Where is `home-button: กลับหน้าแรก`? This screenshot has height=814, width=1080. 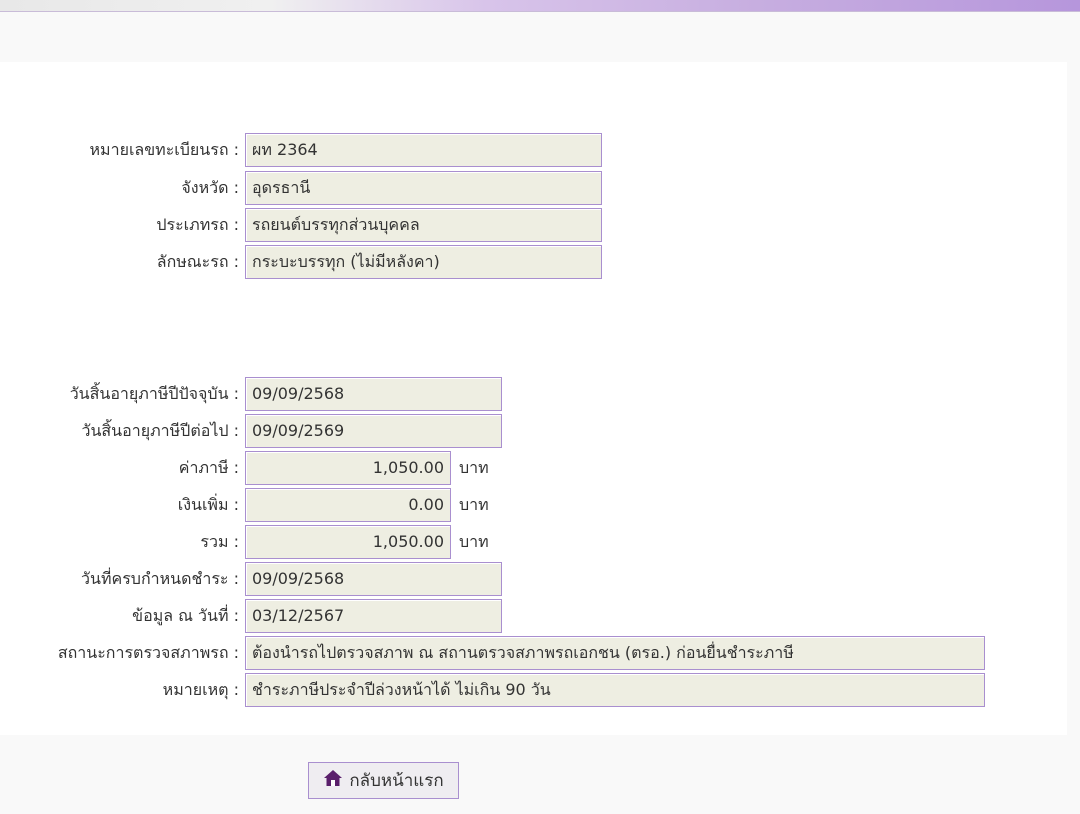 home-button: กลับหน้าแรก is located at coordinates (383, 780).